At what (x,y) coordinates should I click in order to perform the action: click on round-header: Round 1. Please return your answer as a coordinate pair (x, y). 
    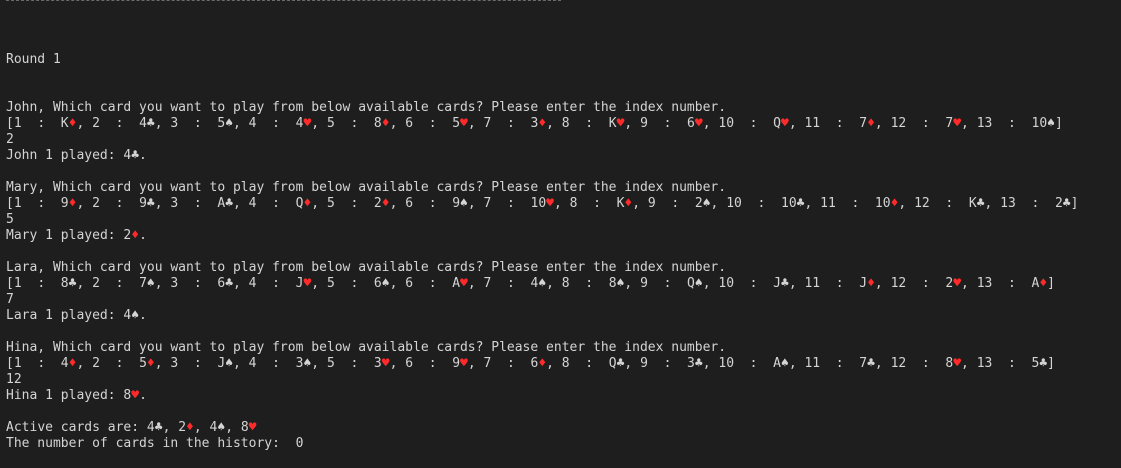
    Looking at the image, I should click on (33, 59).